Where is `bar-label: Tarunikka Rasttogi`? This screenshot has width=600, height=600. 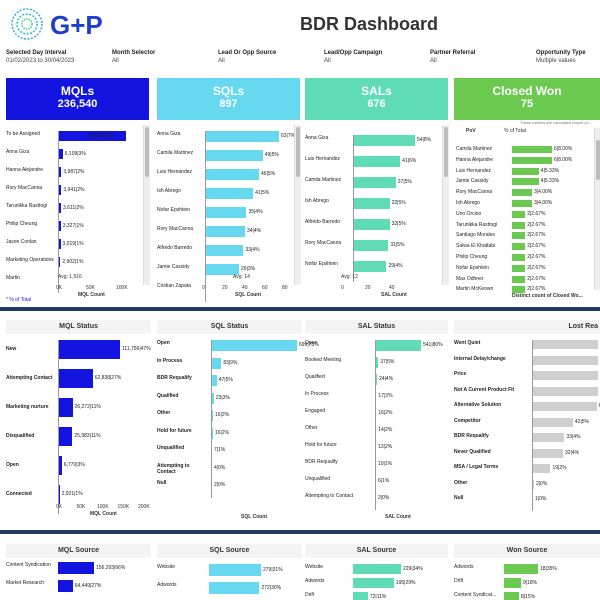
bar-label: Tarunikka Rasttogi is located at coordinates (477, 224).